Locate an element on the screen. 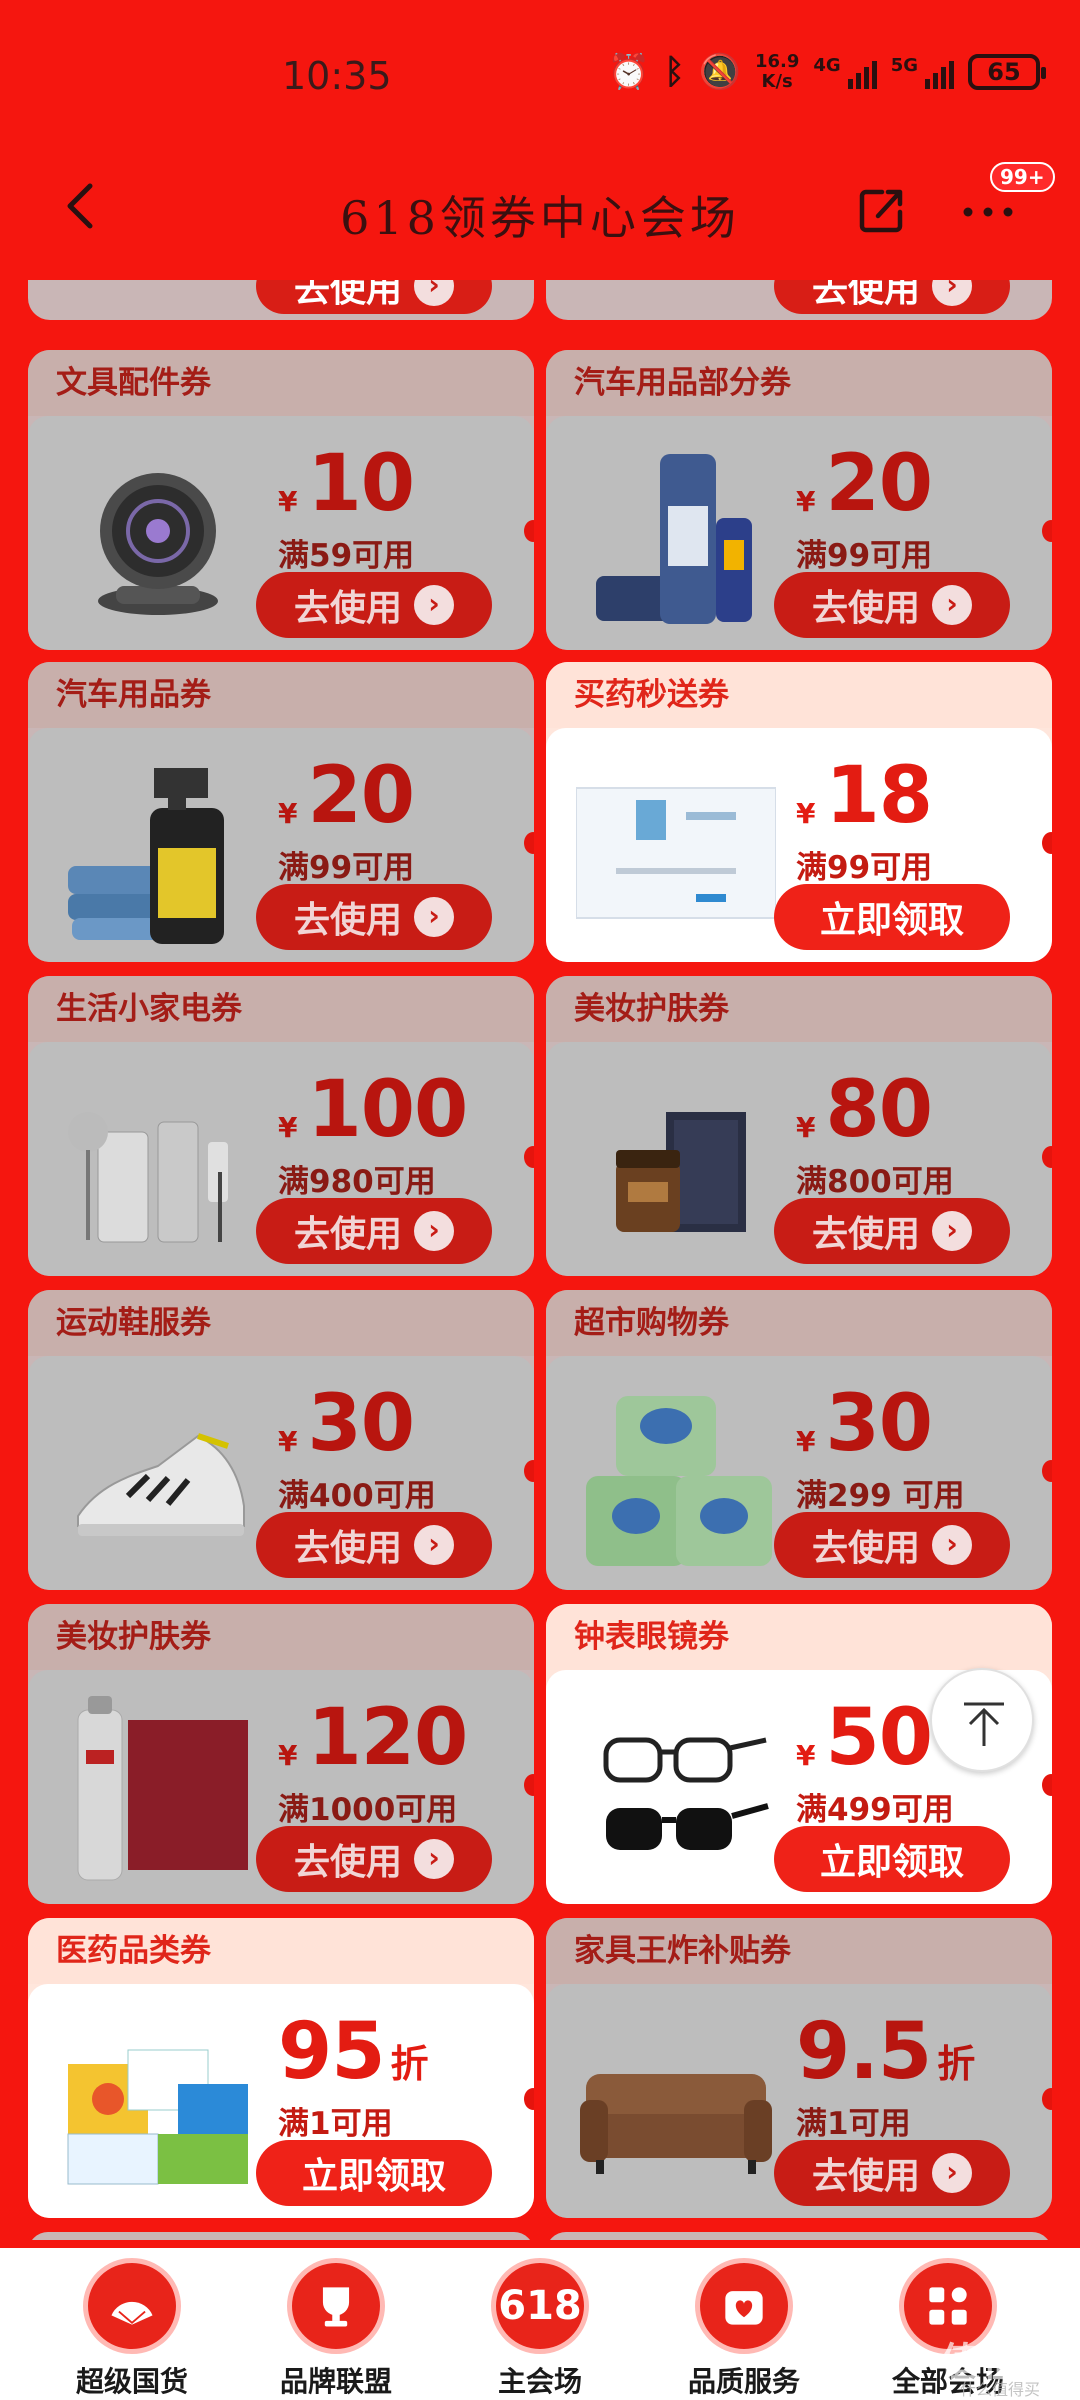 This screenshot has width=1080, height=2400. coupon-card: 文具配件券 ¥10 满59可用 去使用 › is located at coordinates (281, 500).